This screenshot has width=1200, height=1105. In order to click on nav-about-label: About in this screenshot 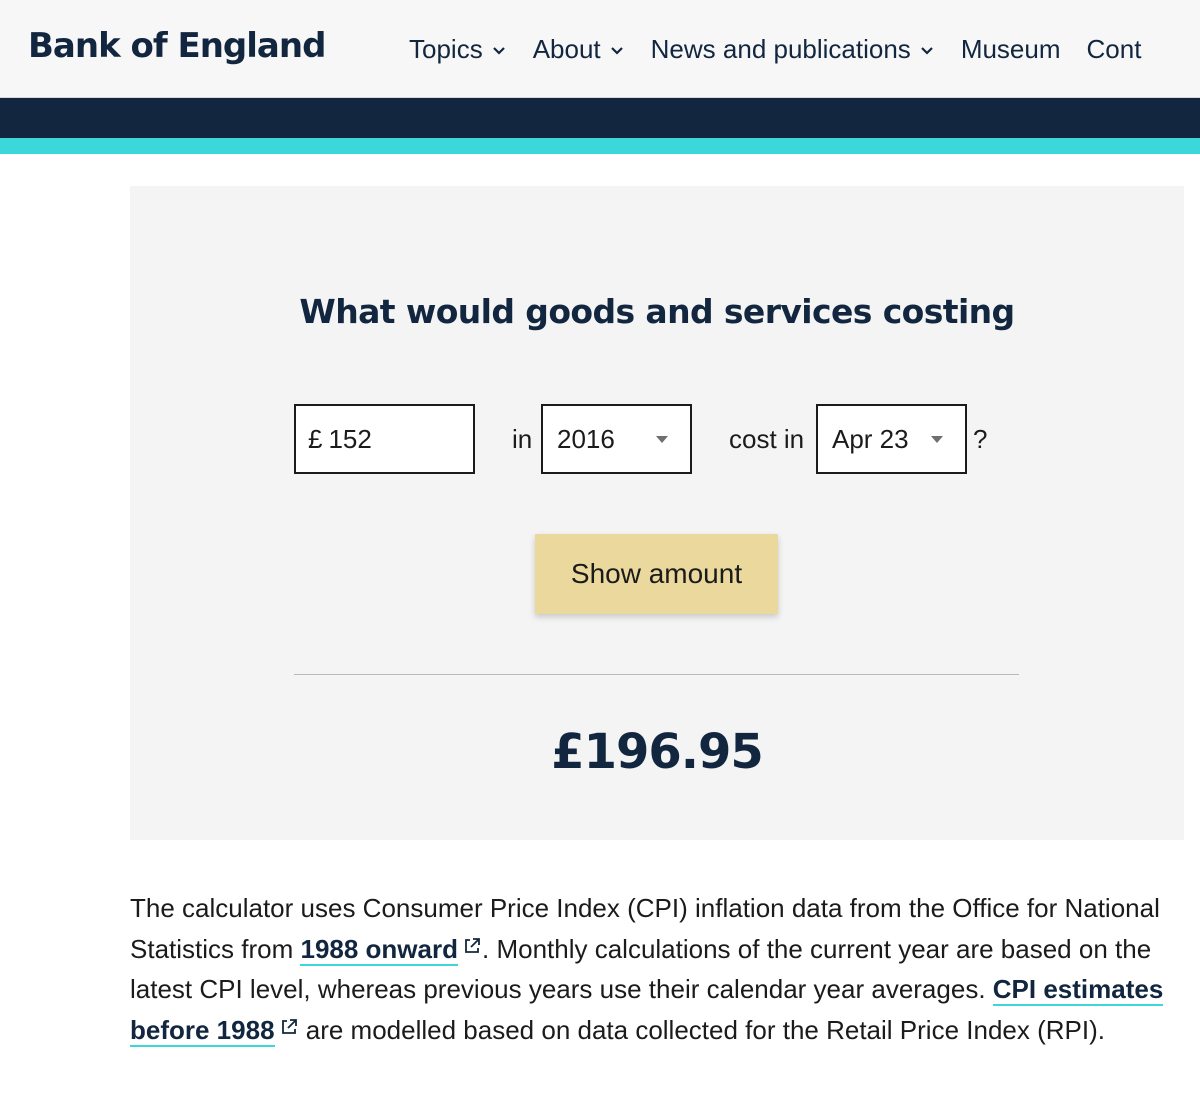, I will do `click(566, 49)`.